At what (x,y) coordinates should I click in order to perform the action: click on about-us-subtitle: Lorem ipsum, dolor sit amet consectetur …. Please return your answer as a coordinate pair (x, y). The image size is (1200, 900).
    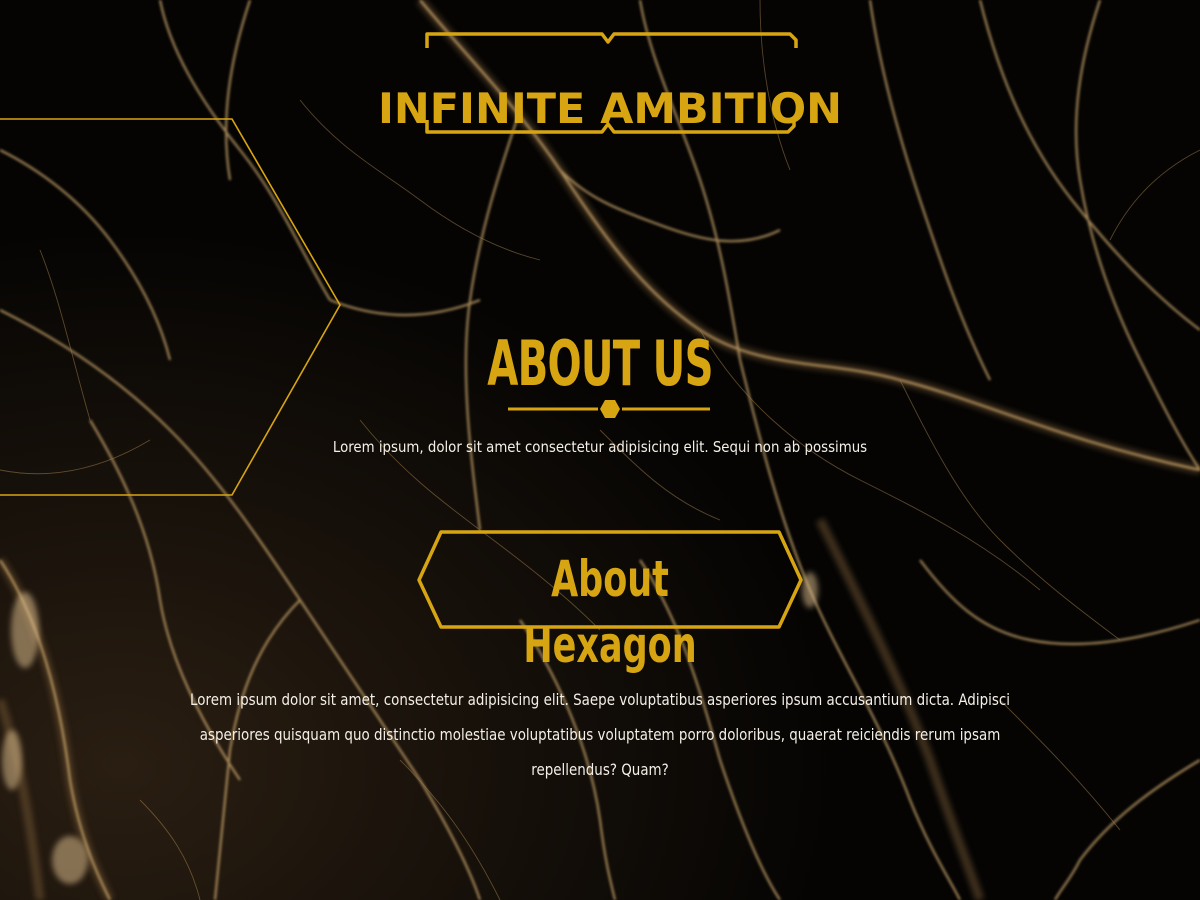
    Looking at the image, I should click on (600, 447).